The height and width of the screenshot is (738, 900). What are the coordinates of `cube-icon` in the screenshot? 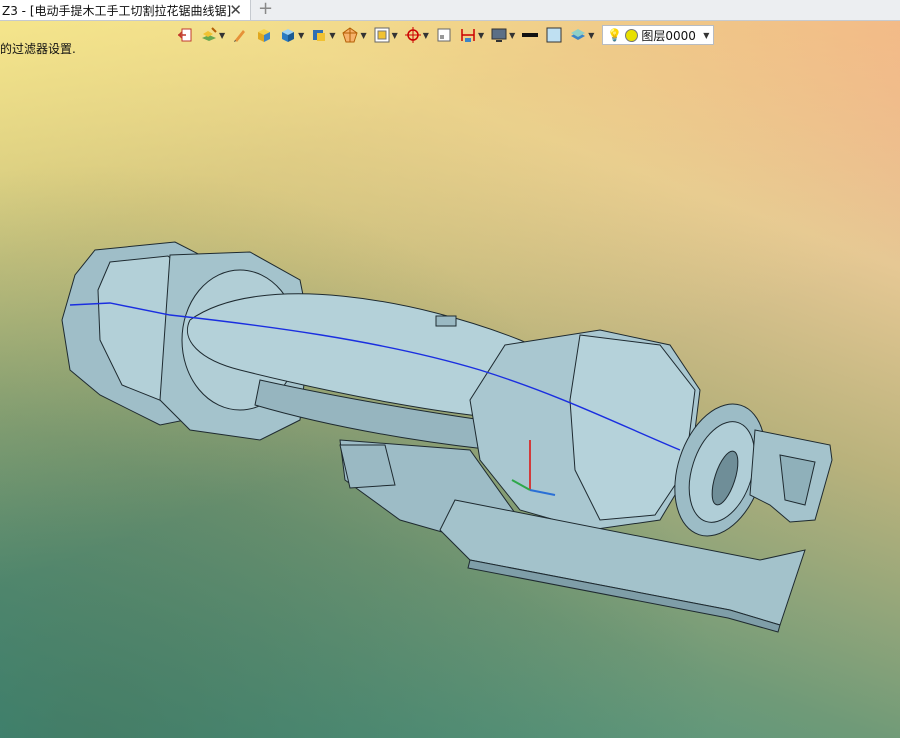 It's located at (288, 35).